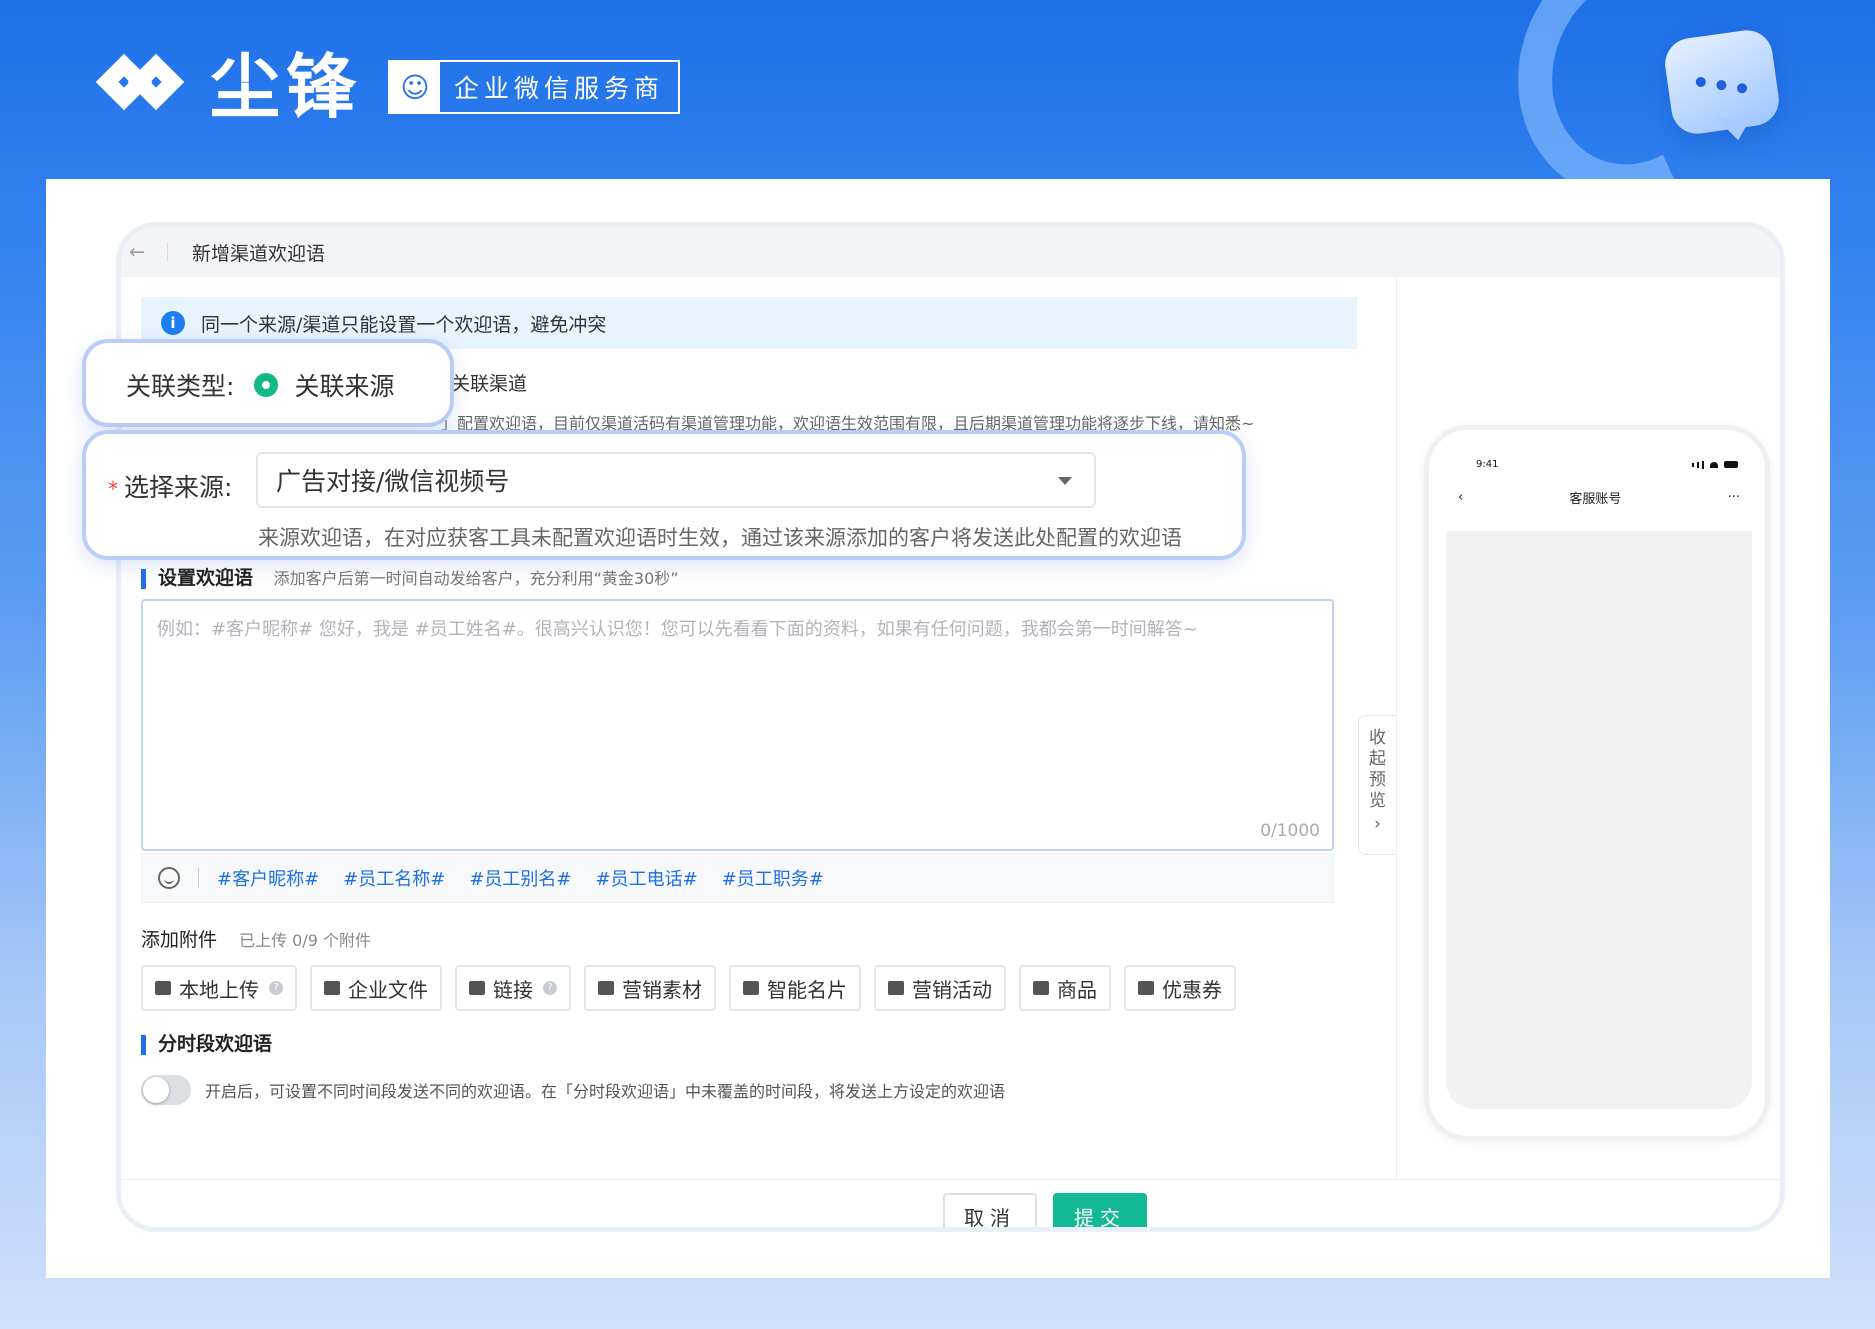 This screenshot has width=1875, height=1329. I want to click on coupon-label: 优惠券, so click(1192, 989).